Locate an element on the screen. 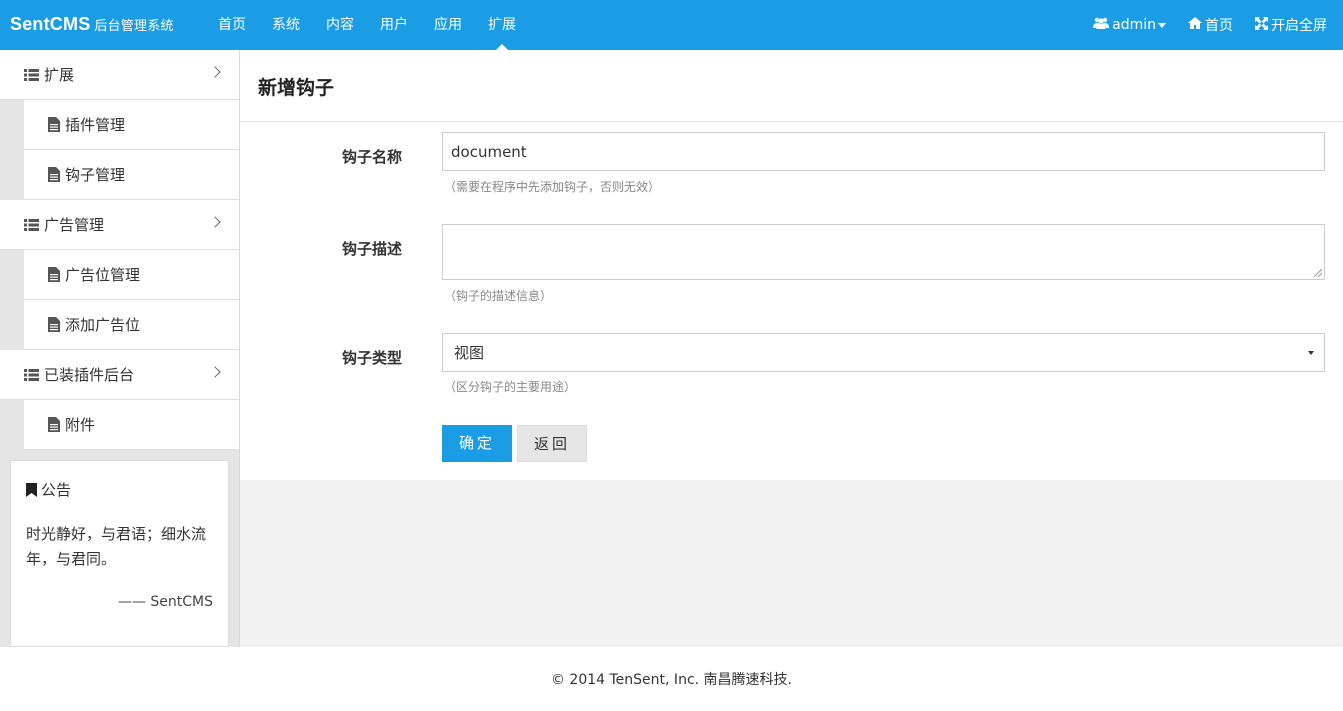 This screenshot has width=1343, height=711. top-right-menu: admin 首页 开启全屏 is located at coordinates (1199, 25).